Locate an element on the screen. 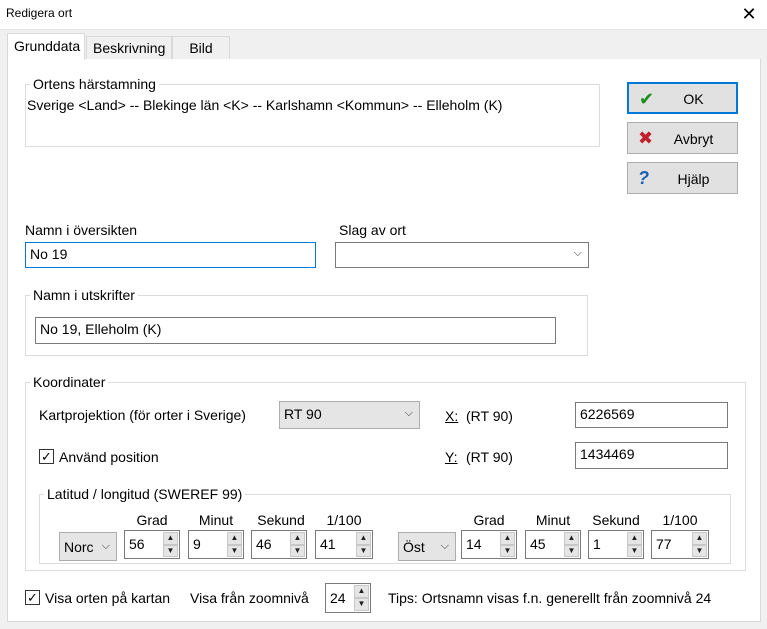 The width and height of the screenshot is (767, 629). place-type-label: Slag av ort is located at coordinates (372, 230).